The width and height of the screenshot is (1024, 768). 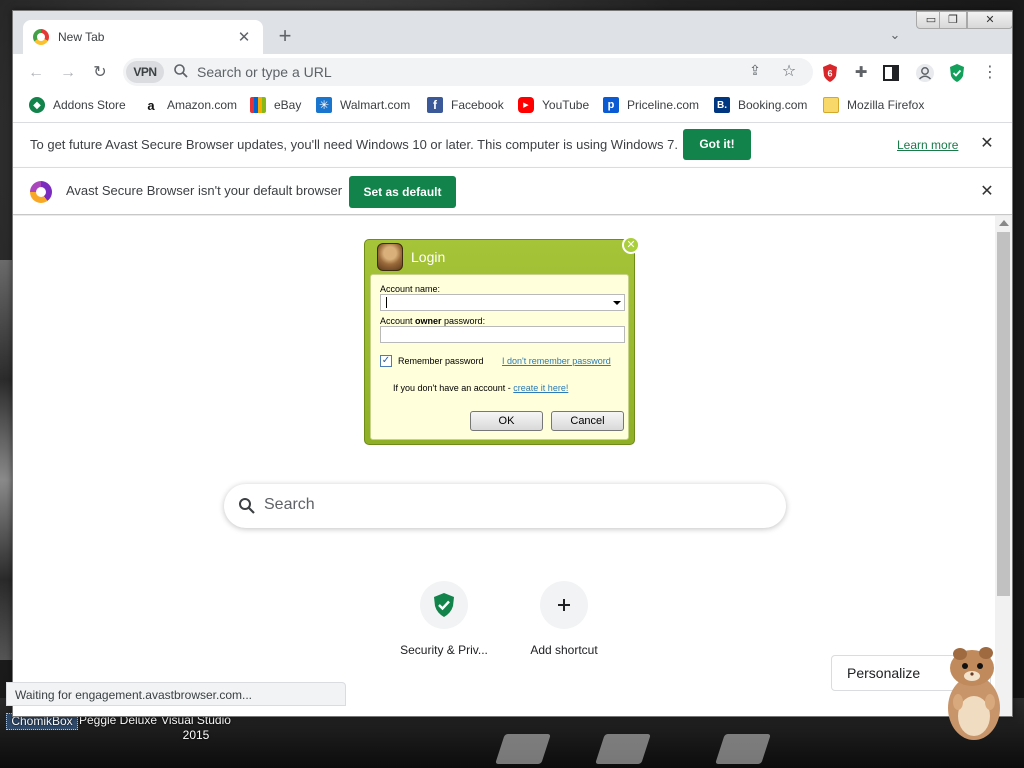 What do you see at coordinates (755, 72) in the screenshot?
I see `share-icon: ⇪` at bounding box center [755, 72].